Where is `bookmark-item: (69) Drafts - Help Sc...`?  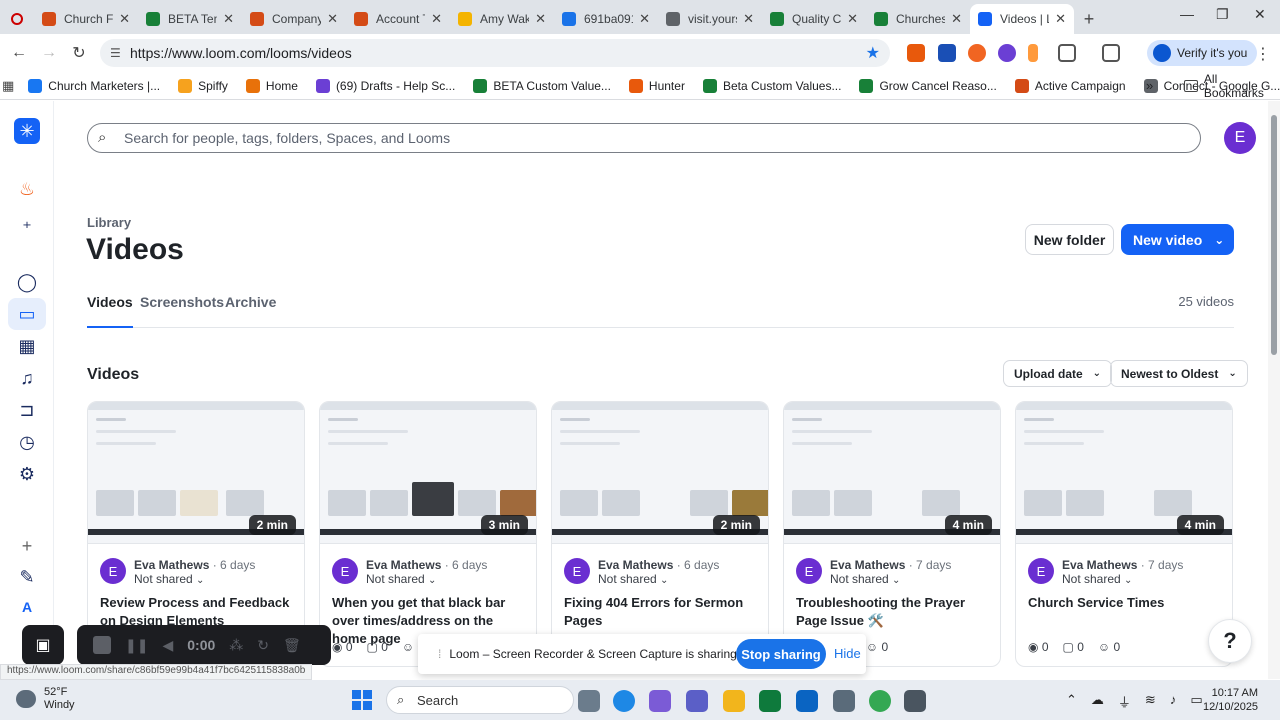
bookmark-item: (69) Drafts - Help Sc... is located at coordinates (385, 85).